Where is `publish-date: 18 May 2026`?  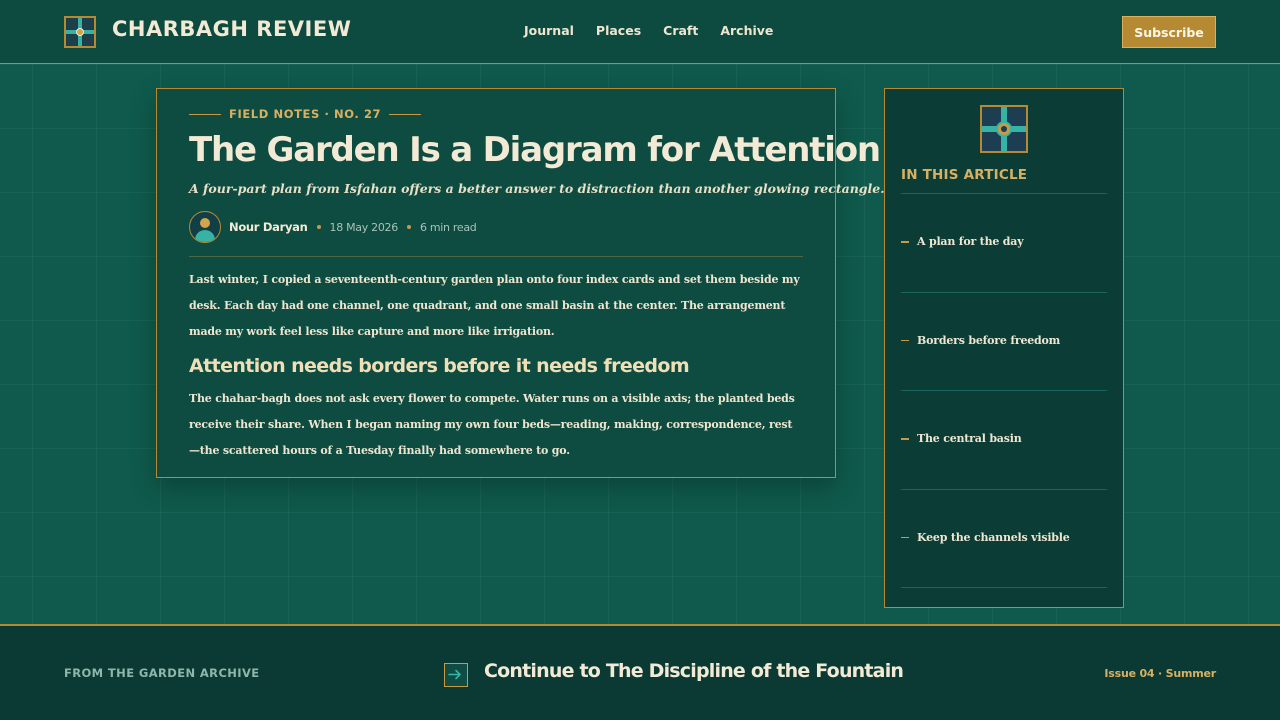 publish-date: 18 May 2026 is located at coordinates (364, 227).